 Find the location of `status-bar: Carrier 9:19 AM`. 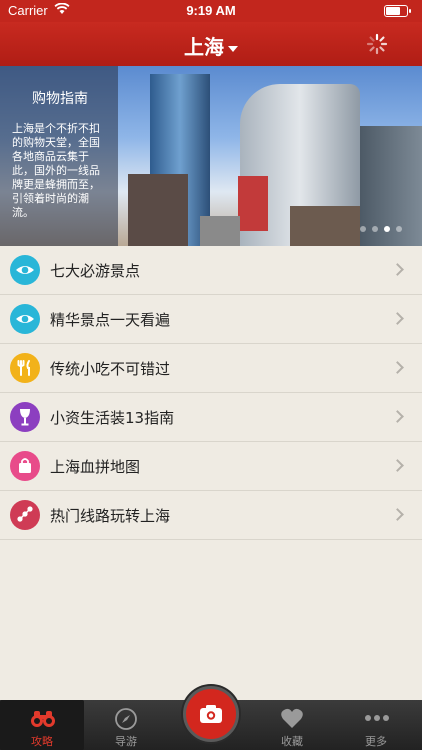

status-bar: Carrier 9:19 AM is located at coordinates (211, 11).